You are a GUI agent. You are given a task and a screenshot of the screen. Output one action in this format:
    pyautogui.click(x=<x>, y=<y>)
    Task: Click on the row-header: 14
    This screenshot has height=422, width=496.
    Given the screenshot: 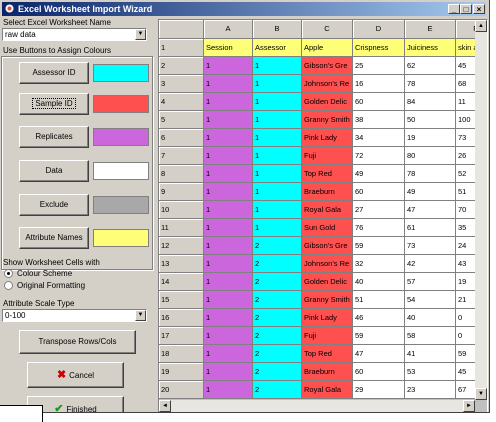 What is the action you would take?
    pyautogui.click(x=181, y=282)
    